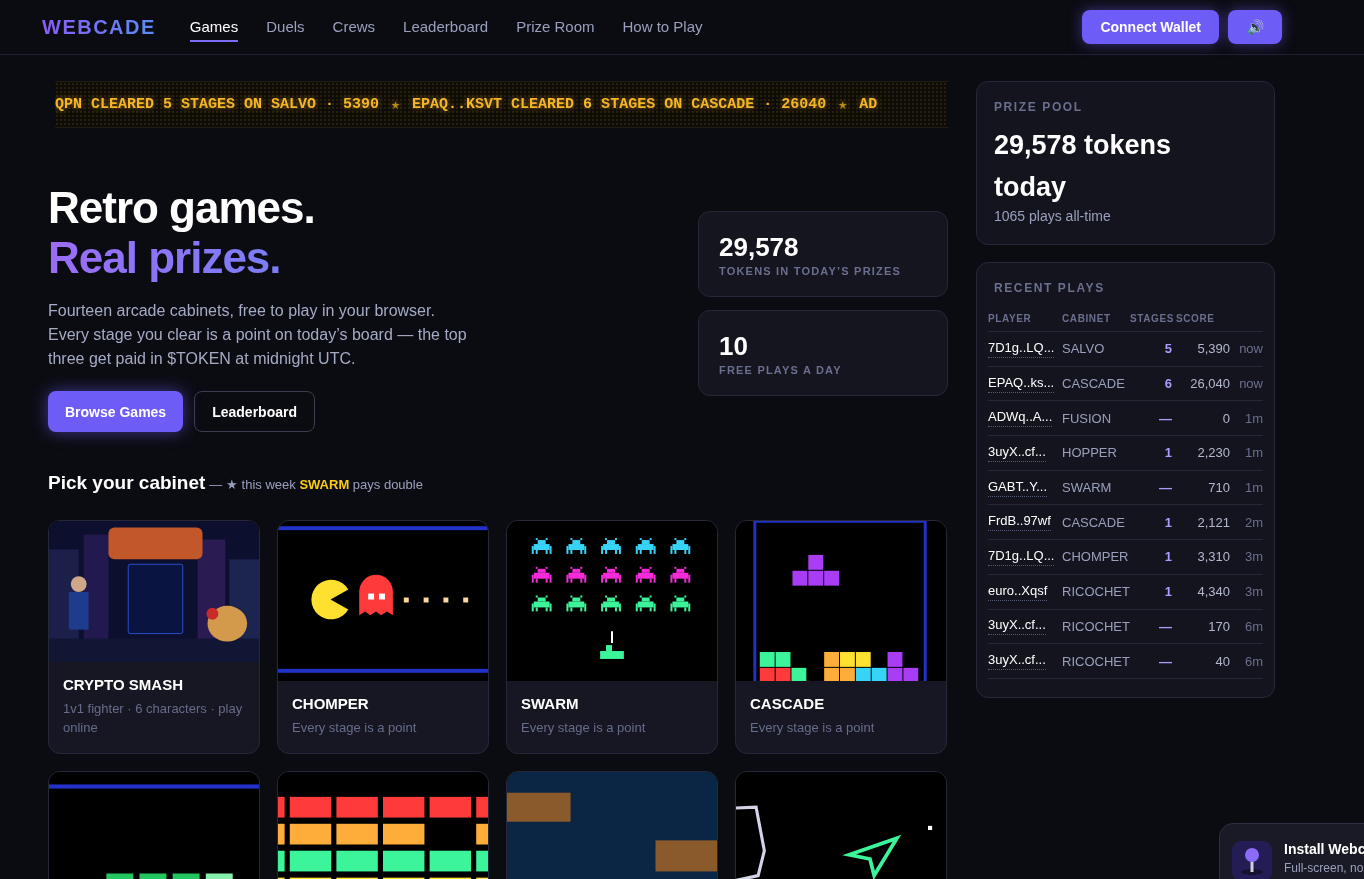 Image resolution: width=1364 pixels, height=879 pixels. I want to click on cabinet-cell-text: SALVO, so click(1084, 349).